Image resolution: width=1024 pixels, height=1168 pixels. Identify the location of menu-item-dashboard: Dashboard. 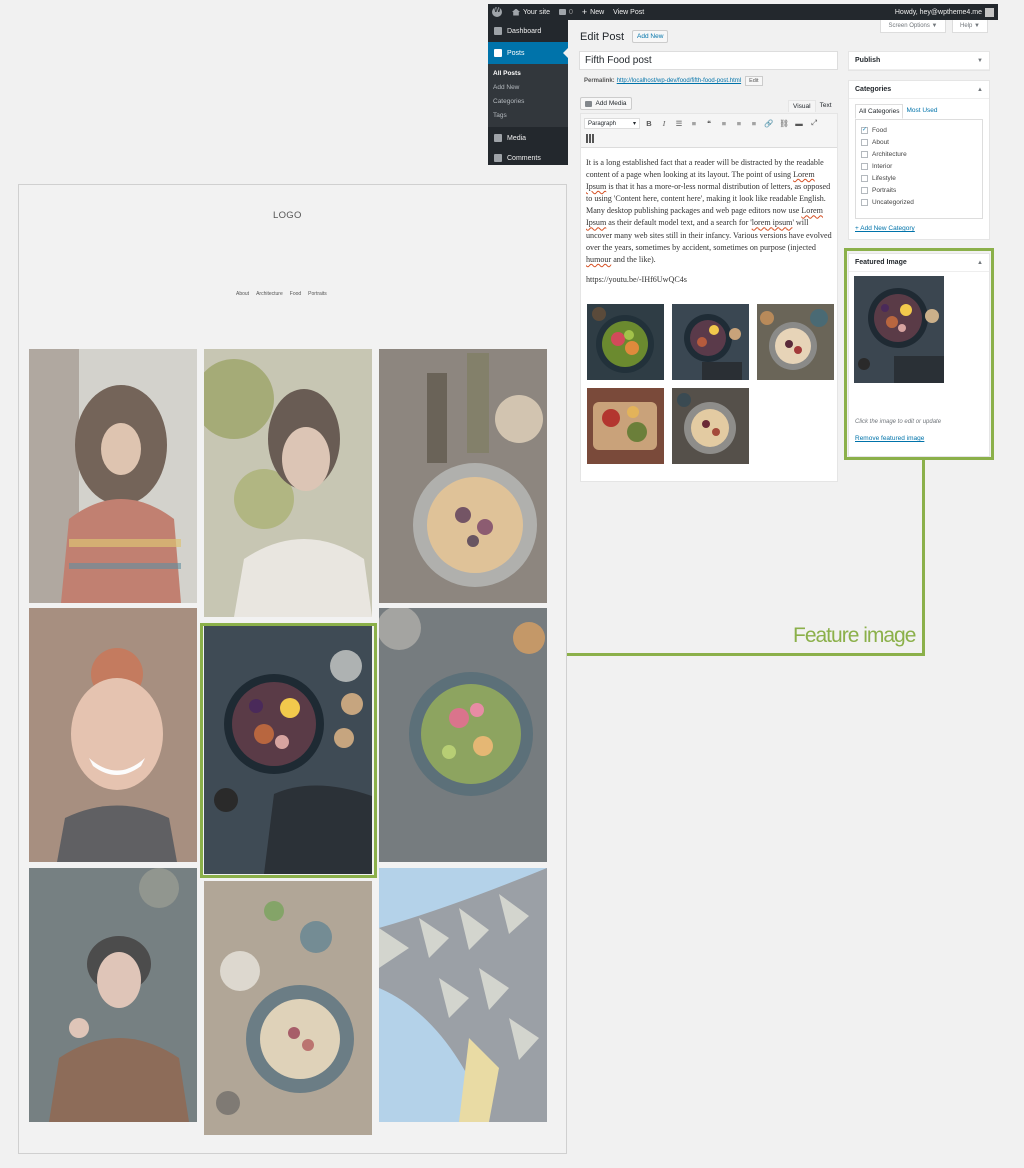
(528, 31).